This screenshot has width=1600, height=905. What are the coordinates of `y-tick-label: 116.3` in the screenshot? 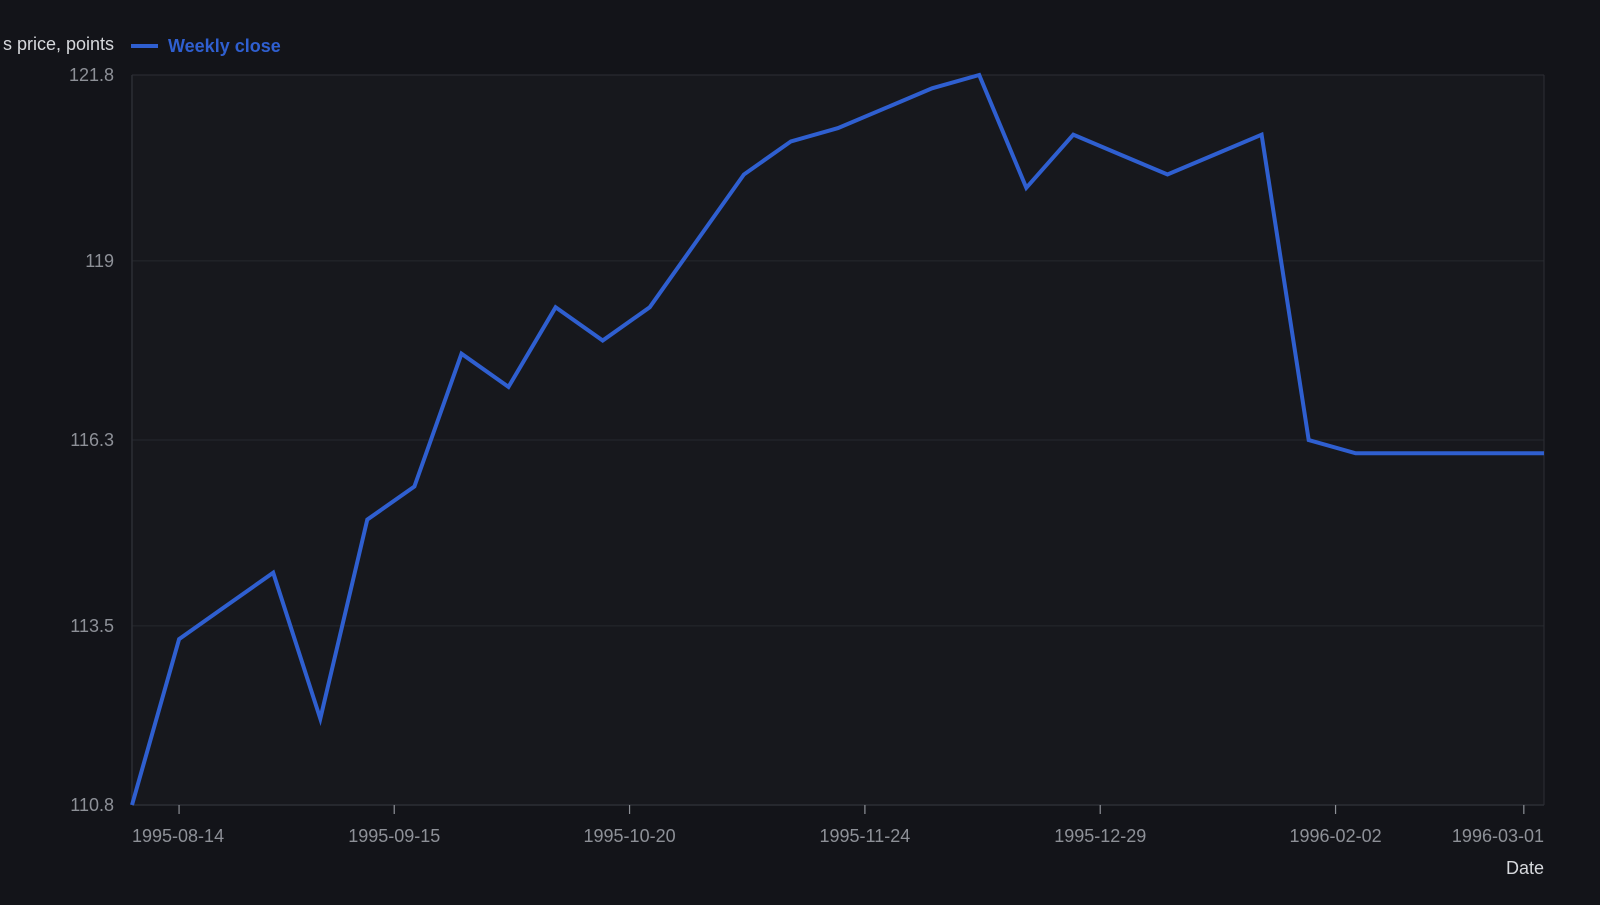 It's located at (92, 440).